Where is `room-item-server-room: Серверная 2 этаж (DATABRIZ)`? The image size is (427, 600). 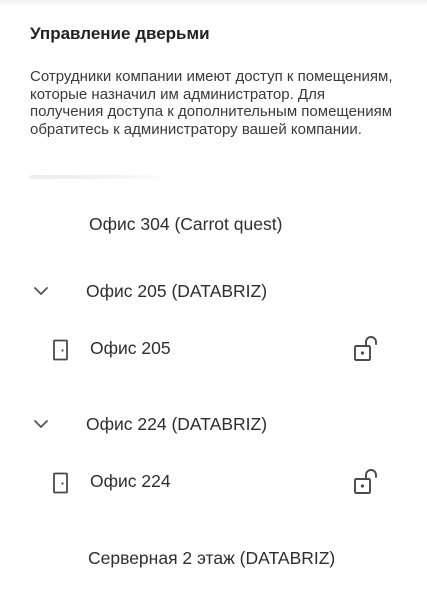
room-item-server-room: Серверная 2 этаж (DATABRIZ) is located at coordinates (213, 559).